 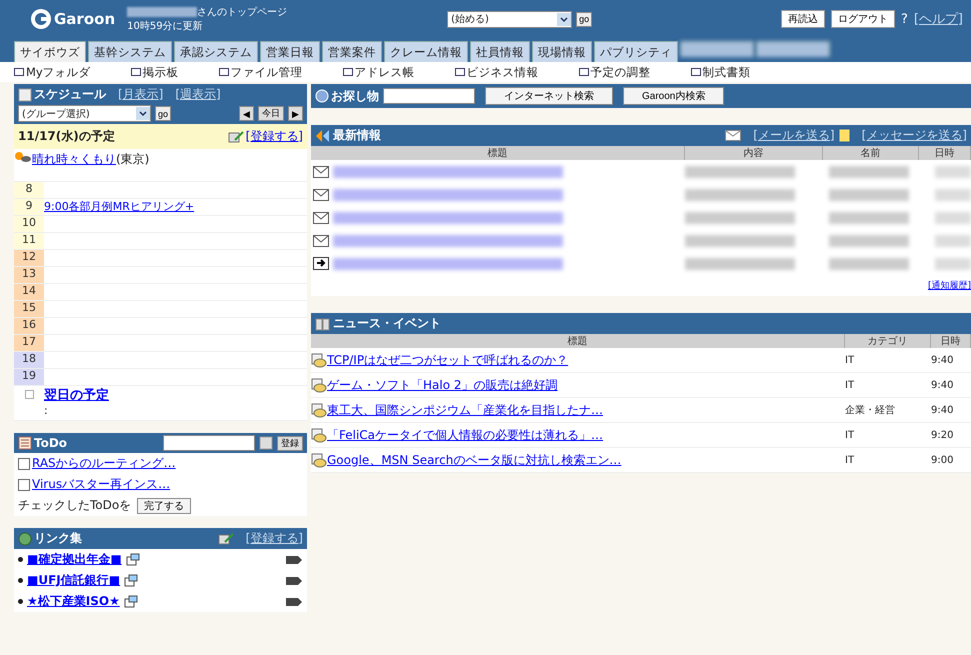 What do you see at coordinates (242, 12) in the screenshot?
I see `page-title: さんのトップページ` at bounding box center [242, 12].